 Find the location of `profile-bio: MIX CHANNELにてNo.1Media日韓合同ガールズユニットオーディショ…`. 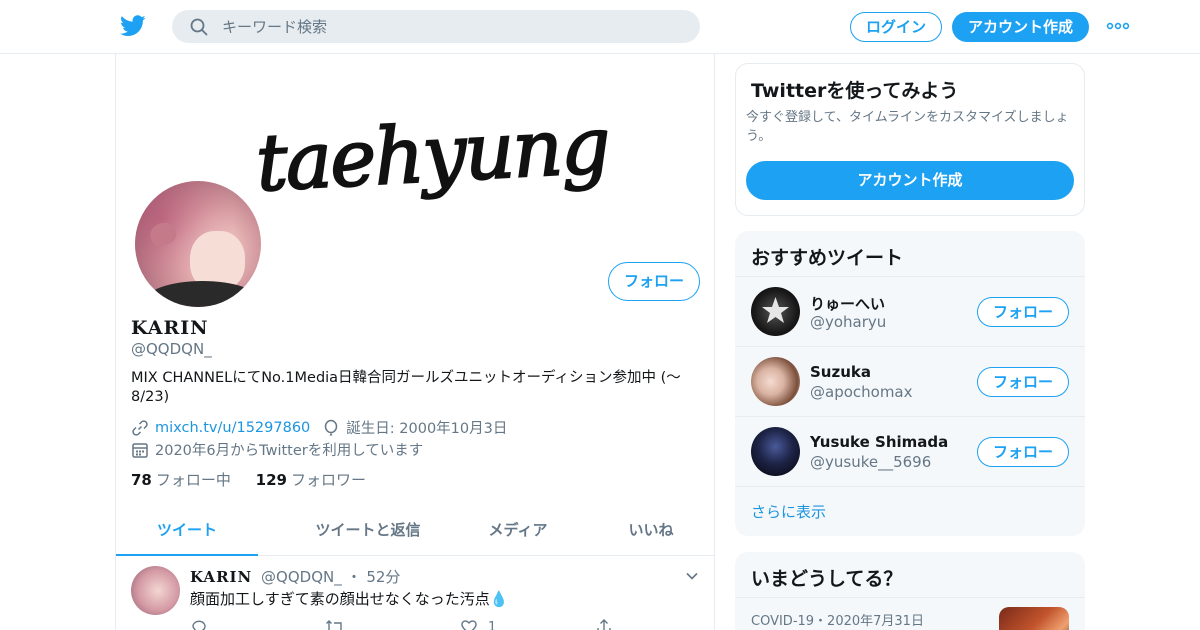

profile-bio: MIX CHANNELにてNo.1Media日韓合同ガールズユニットオーディショ… is located at coordinates (406, 387).